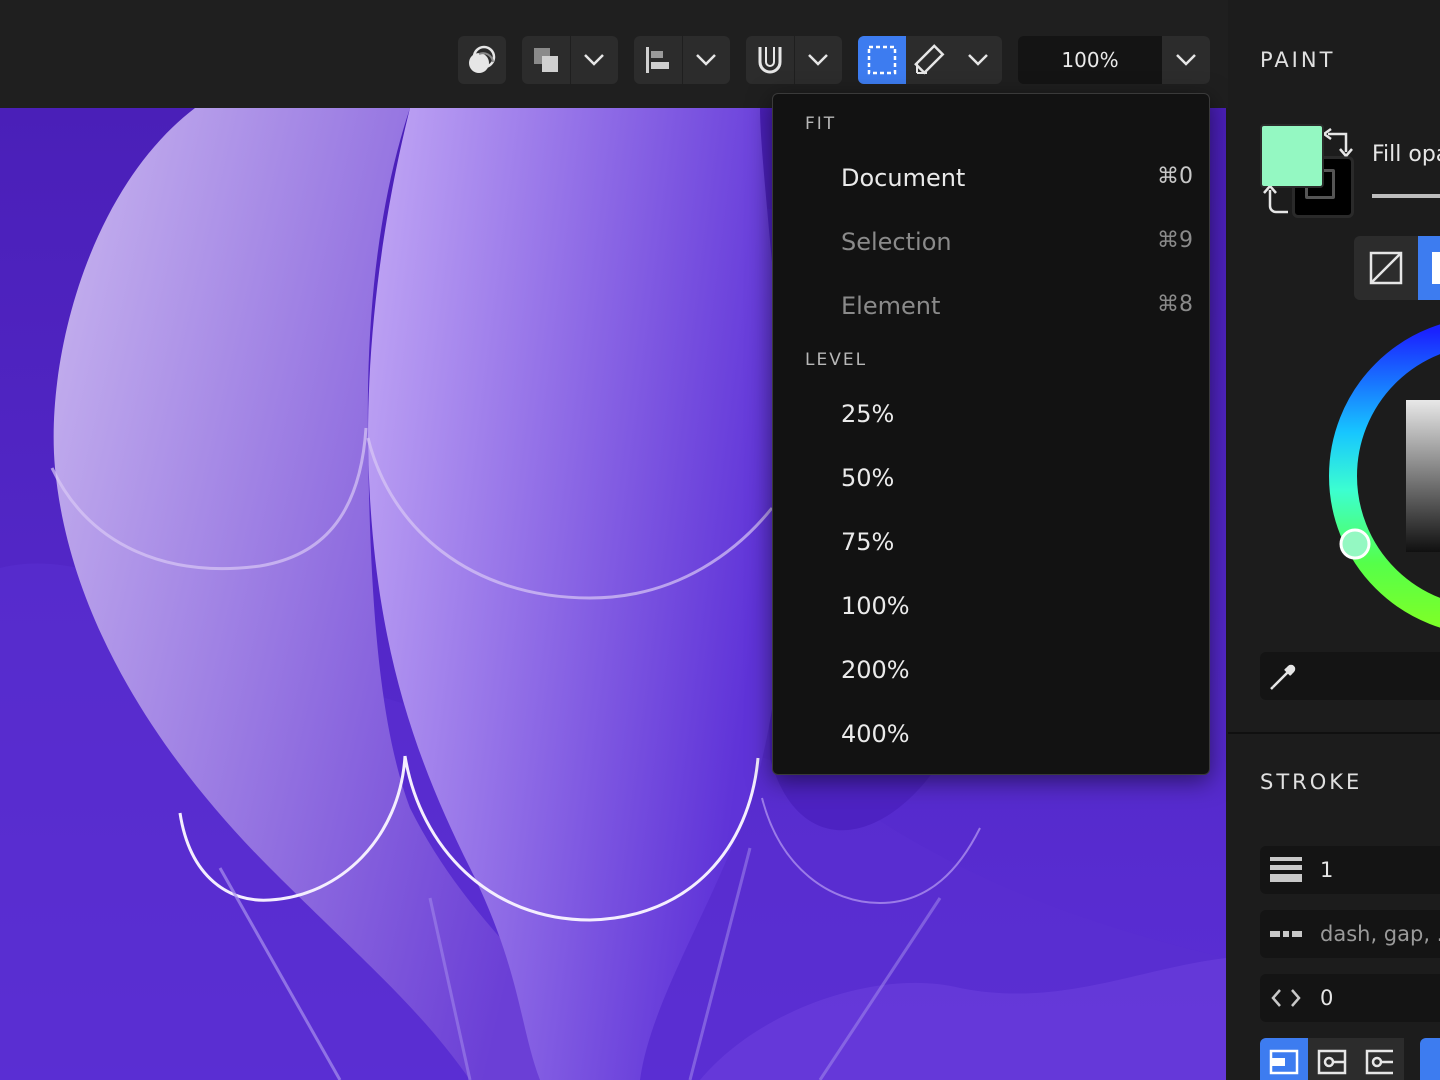 Image resolution: width=1440 pixels, height=1080 pixels. I want to click on menu-item-label: Element, so click(891, 306).